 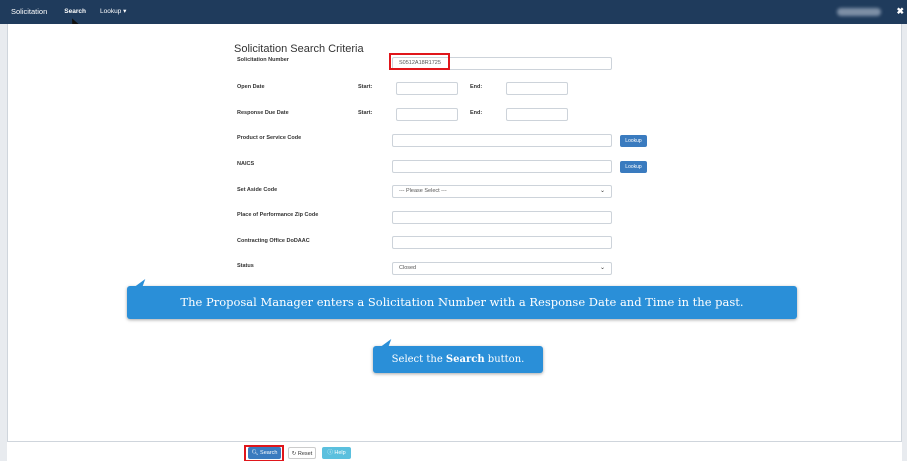 I want to click on step-callout-suffix: button., so click(x=504, y=359).